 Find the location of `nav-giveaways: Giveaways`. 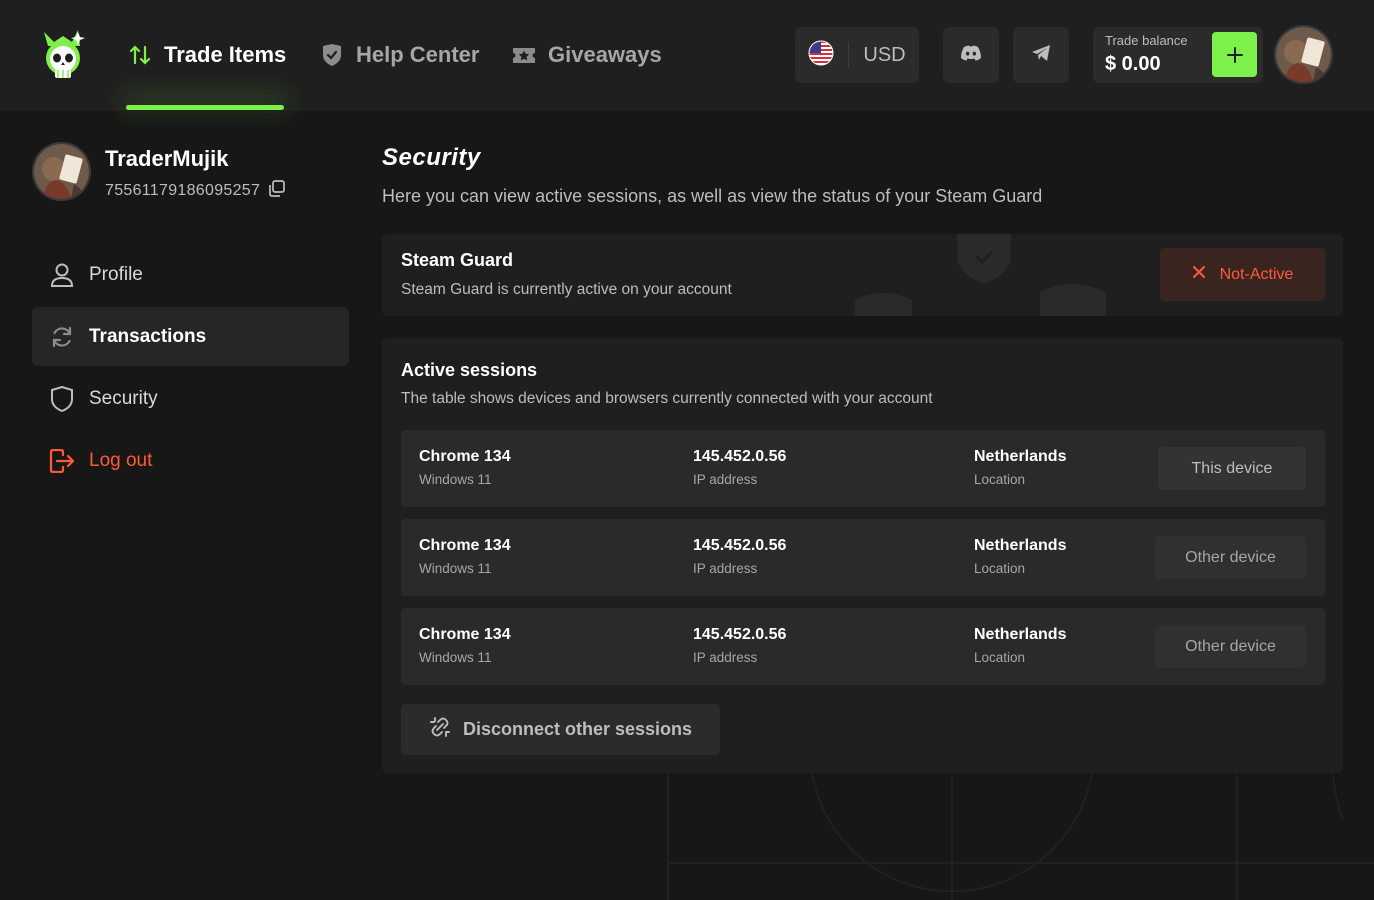

nav-giveaways: Giveaways is located at coordinates (587, 55).